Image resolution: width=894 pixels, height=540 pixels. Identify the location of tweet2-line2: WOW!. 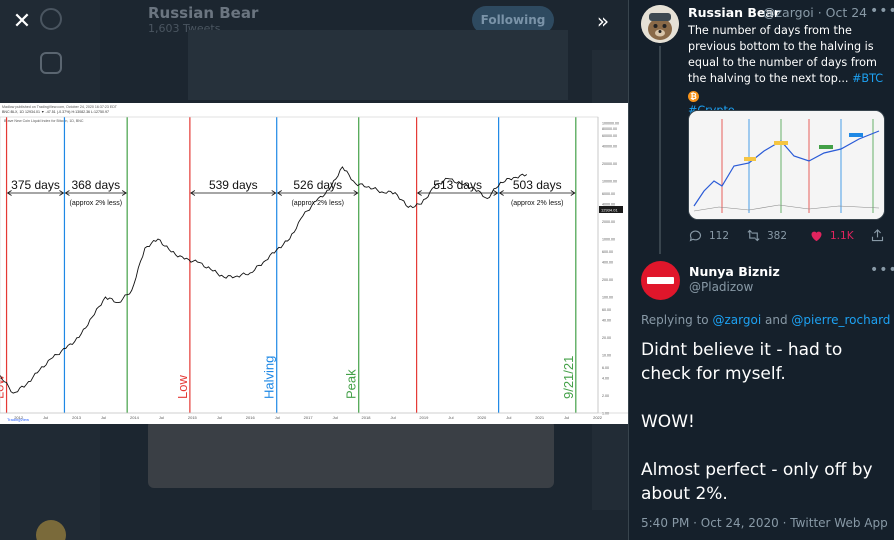
(668, 422).